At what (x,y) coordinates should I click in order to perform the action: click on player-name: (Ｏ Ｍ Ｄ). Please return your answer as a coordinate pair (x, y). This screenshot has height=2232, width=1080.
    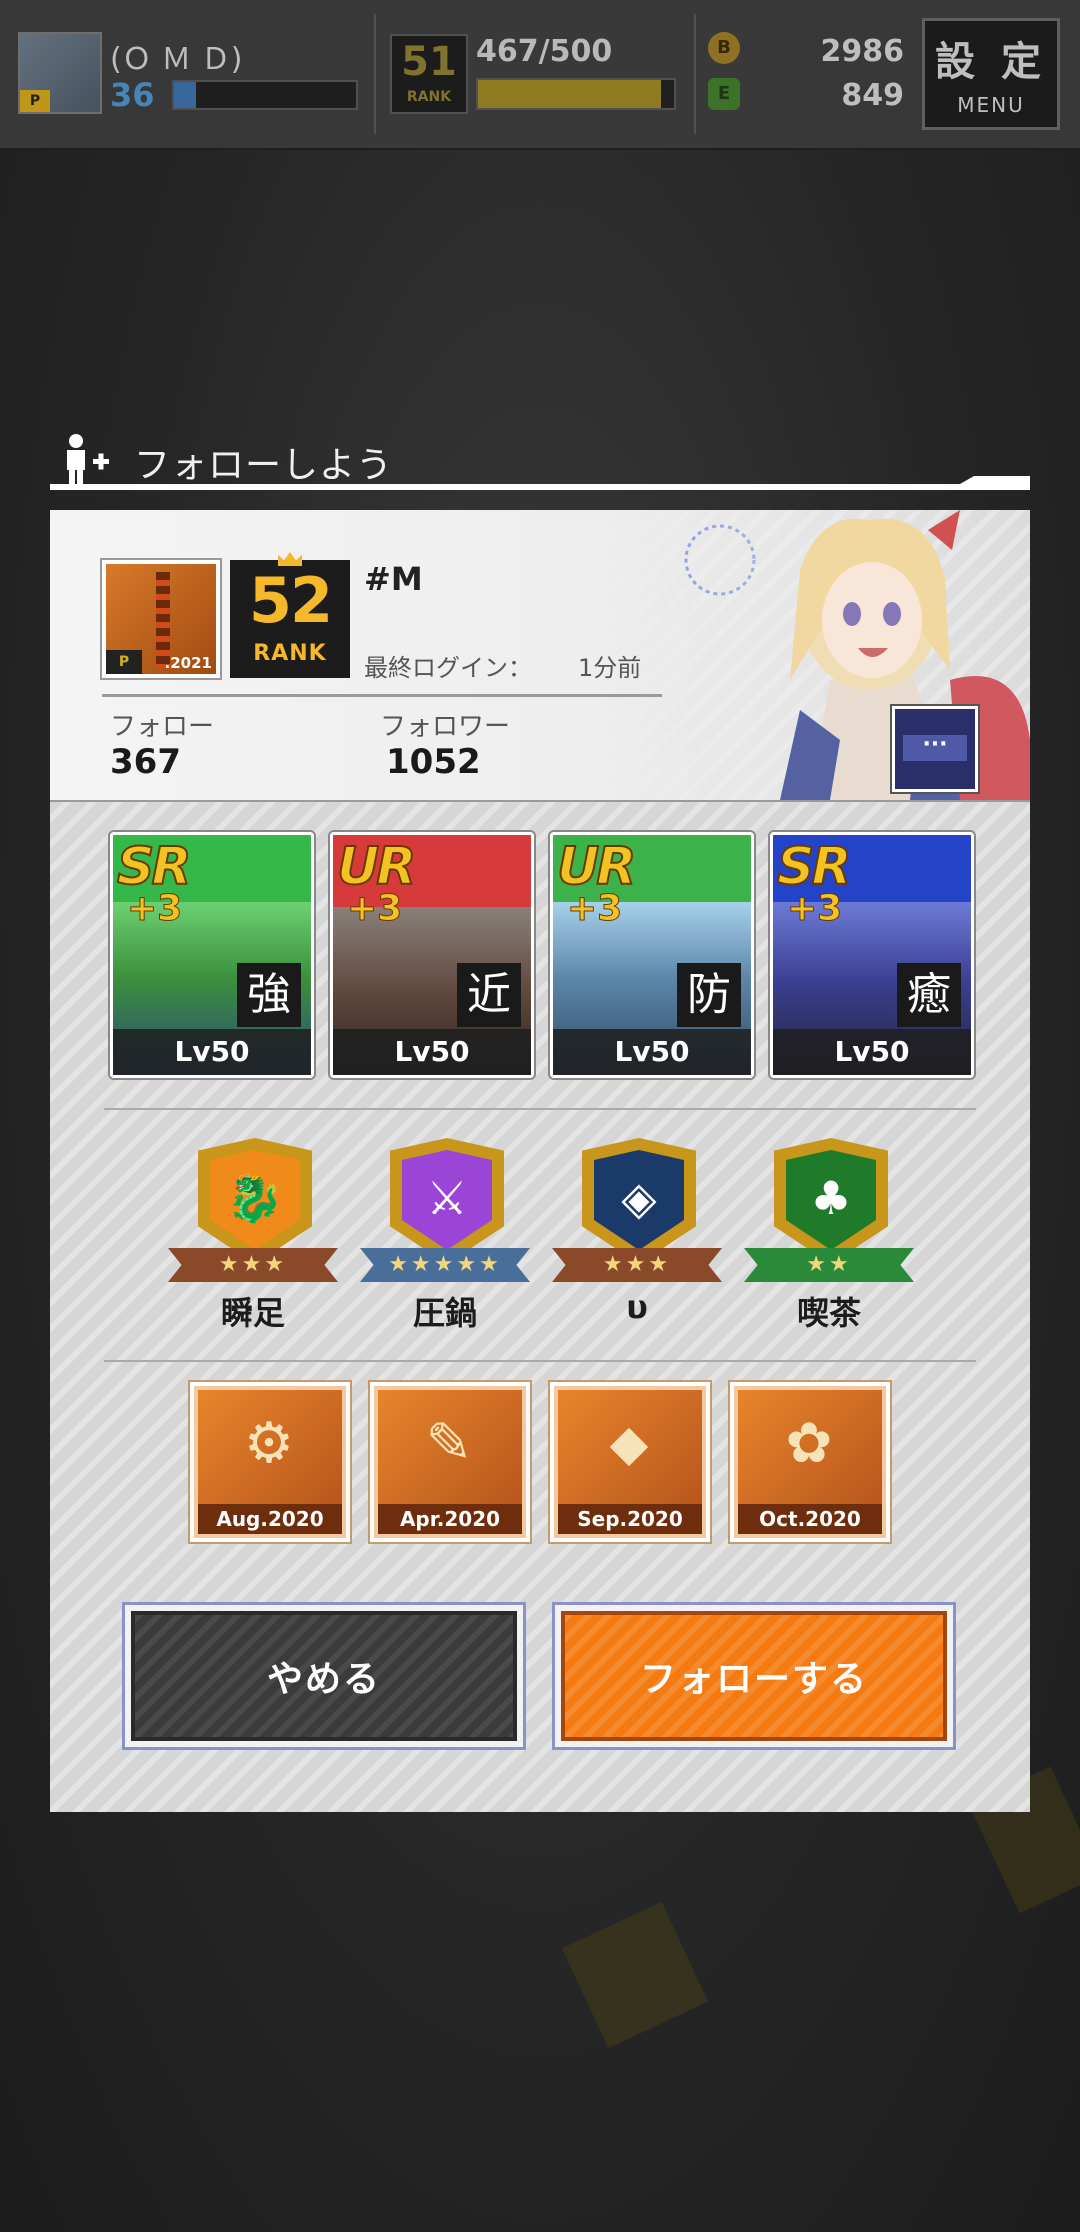
    Looking at the image, I should click on (176, 59).